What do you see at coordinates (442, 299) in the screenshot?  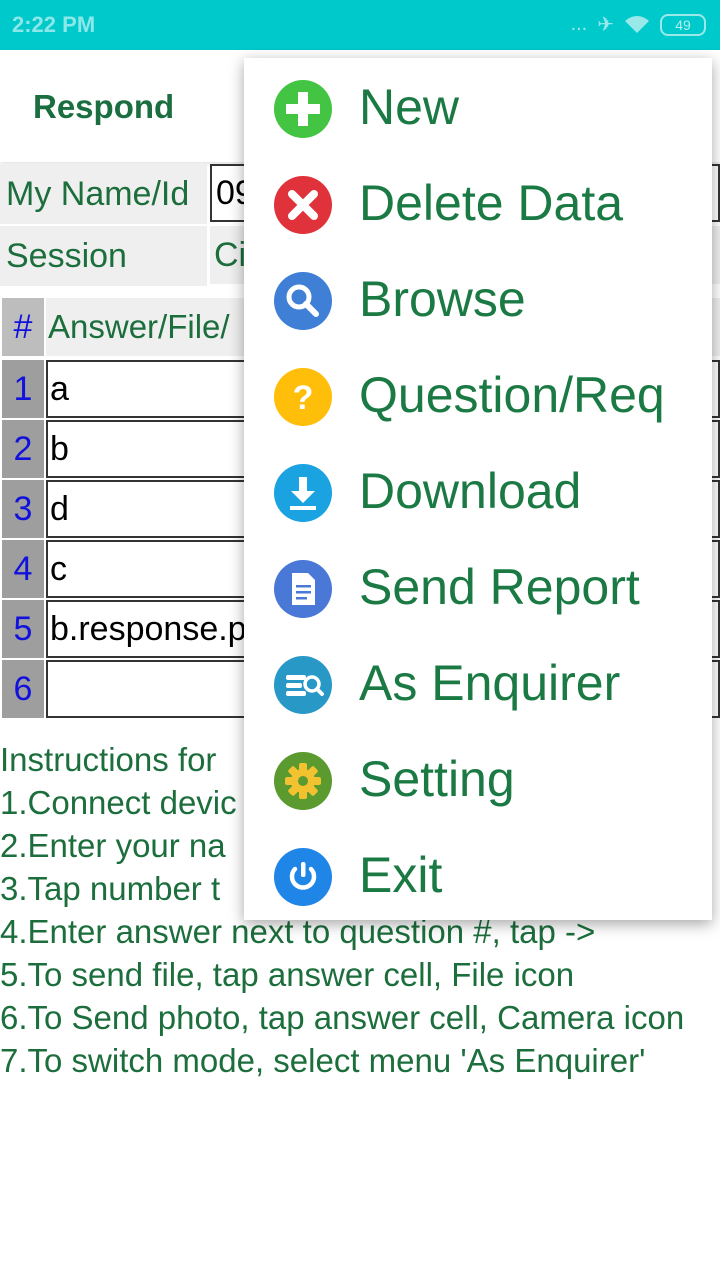 I see `menu-label: Browse` at bounding box center [442, 299].